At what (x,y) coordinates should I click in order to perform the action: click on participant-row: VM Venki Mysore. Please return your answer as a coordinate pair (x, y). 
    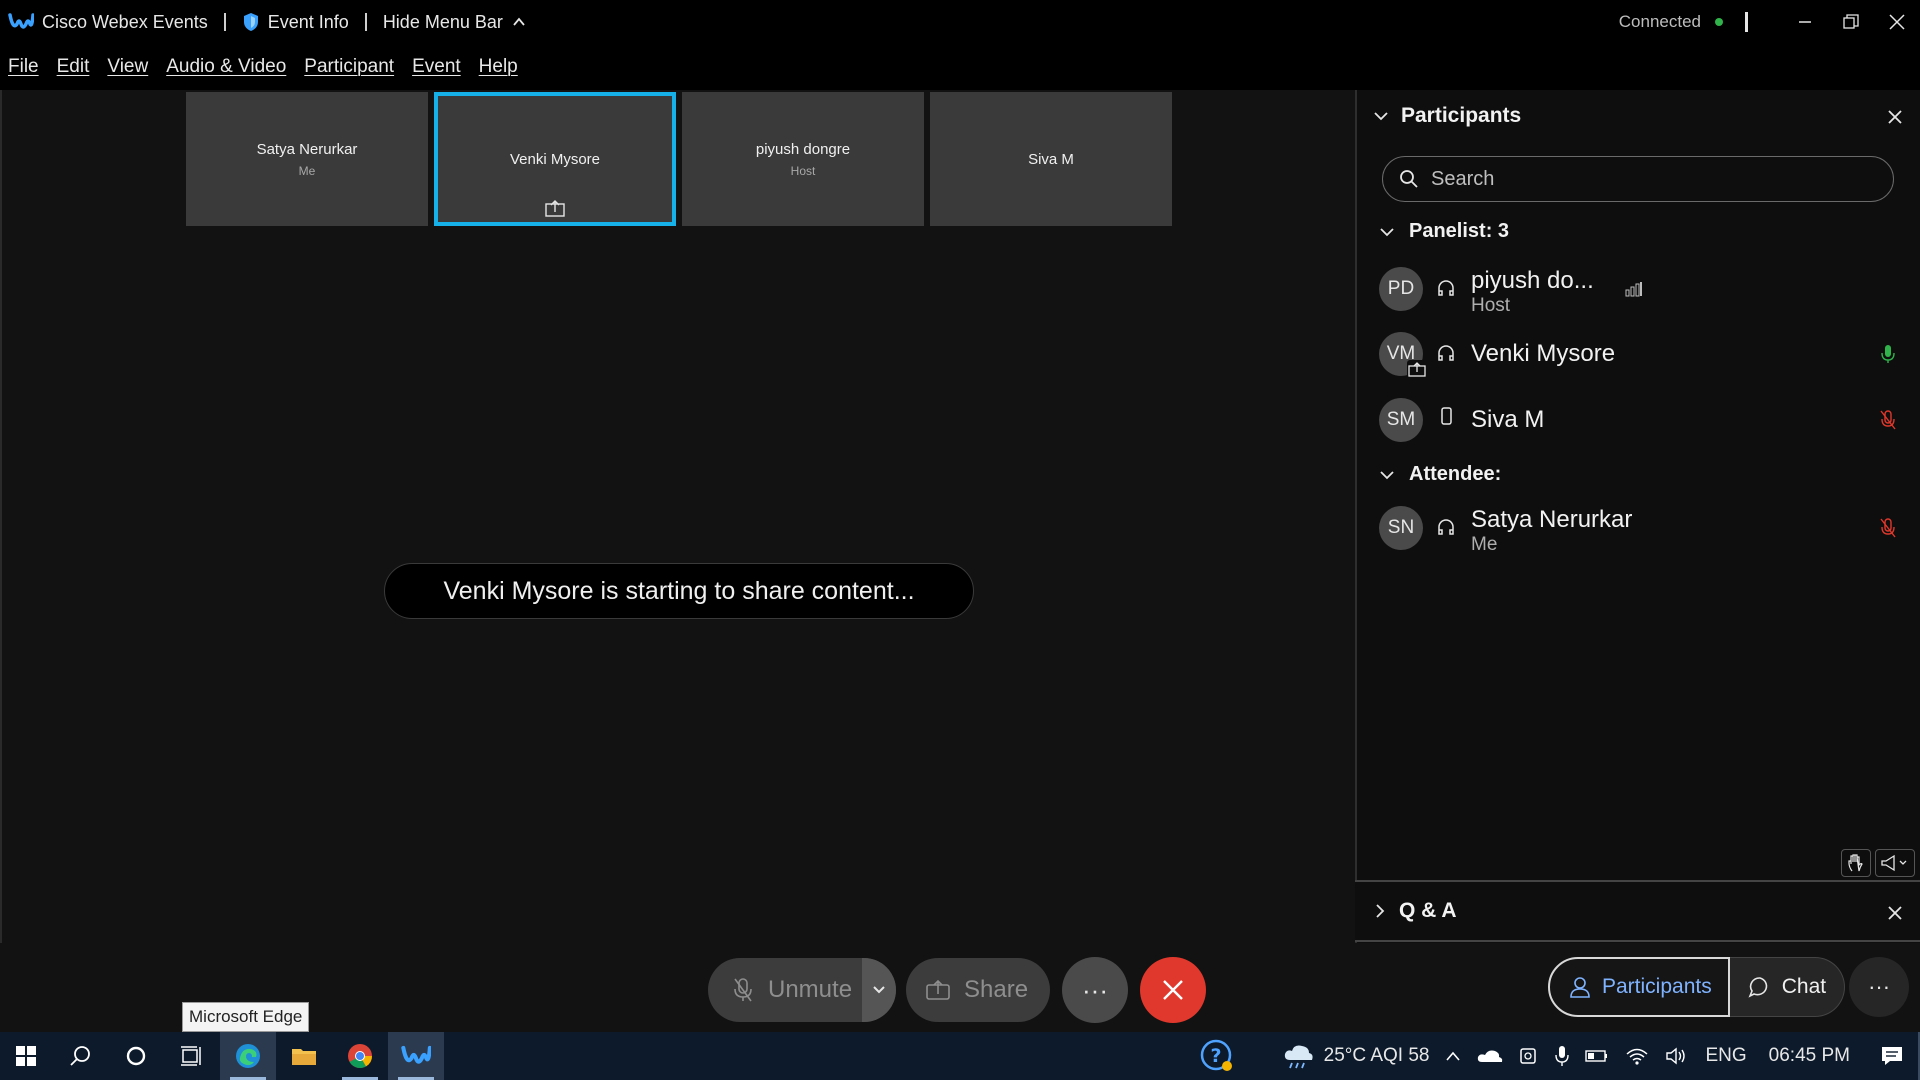
    Looking at the image, I should click on (1639, 354).